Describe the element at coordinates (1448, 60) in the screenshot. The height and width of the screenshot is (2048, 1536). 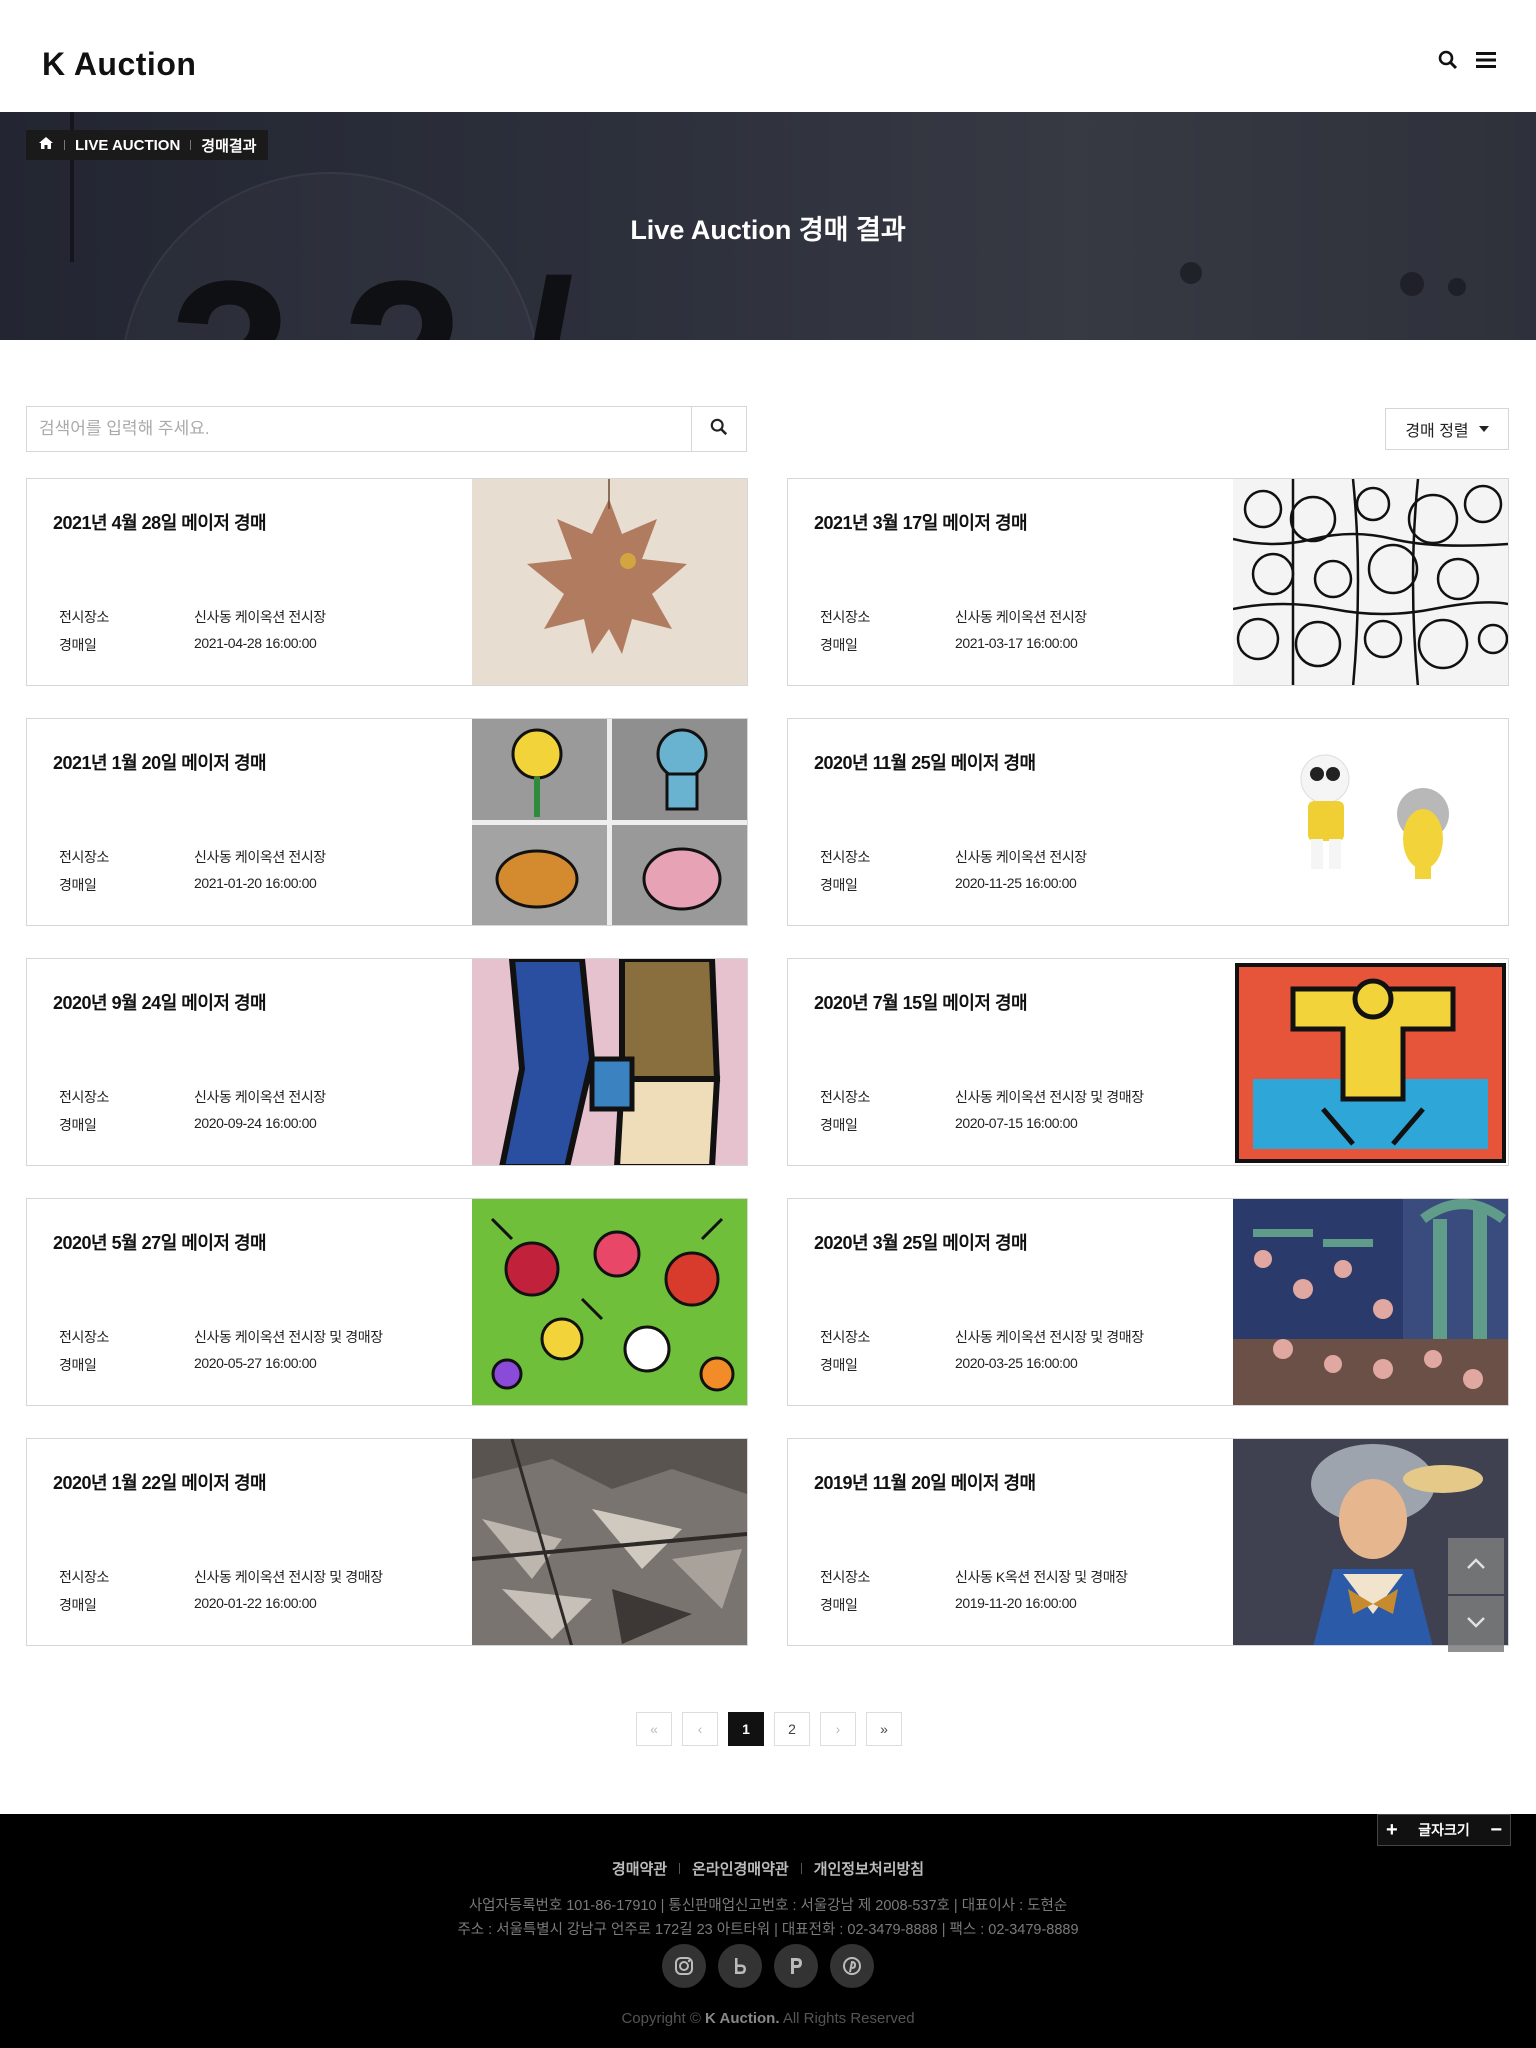
I see `search-icon` at that location.